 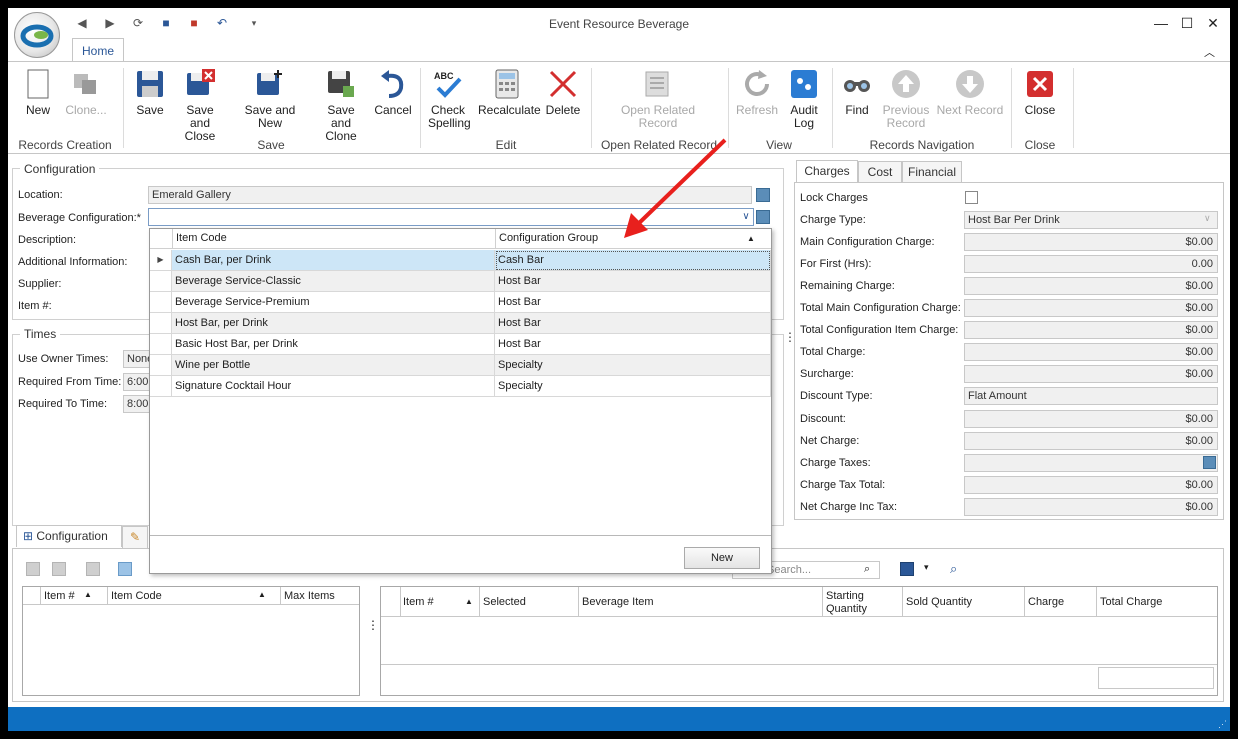 What do you see at coordinates (926, 567) in the screenshot?
I see `save-layout-dropdown-icon: ▾` at bounding box center [926, 567].